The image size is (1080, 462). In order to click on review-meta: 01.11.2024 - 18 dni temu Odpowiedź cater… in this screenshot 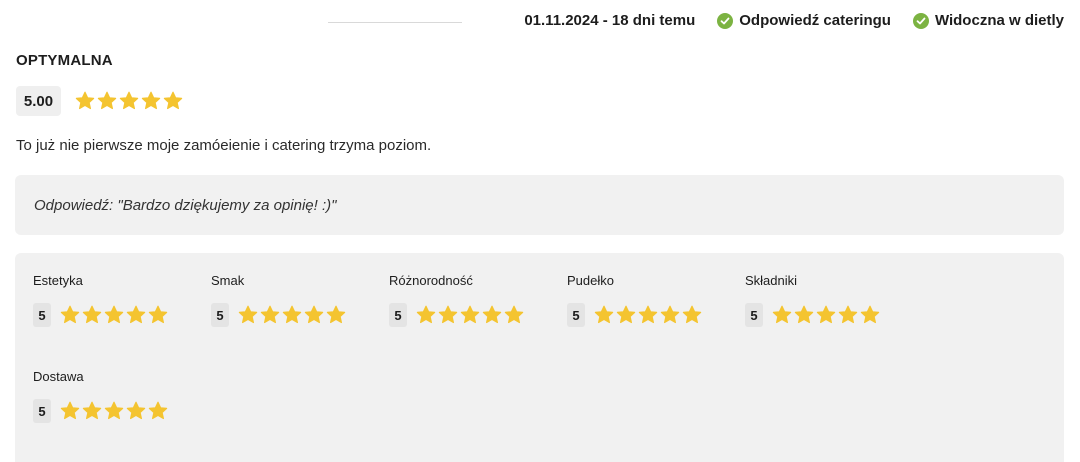, I will do `click(794, 20)`.